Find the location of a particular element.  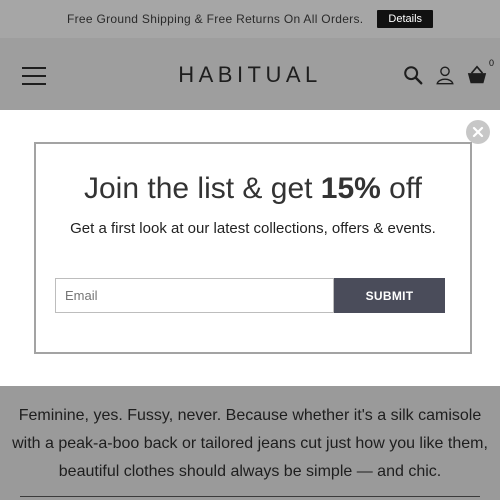

close-icon is located at coordinates (478, 132).